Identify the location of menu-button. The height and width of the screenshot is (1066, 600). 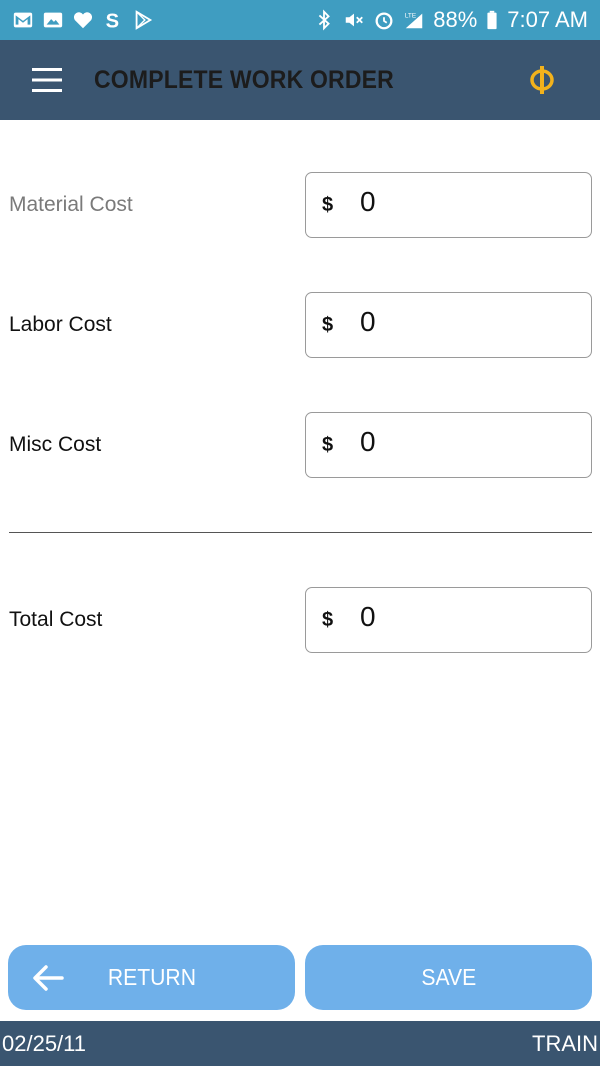
(47, 80).